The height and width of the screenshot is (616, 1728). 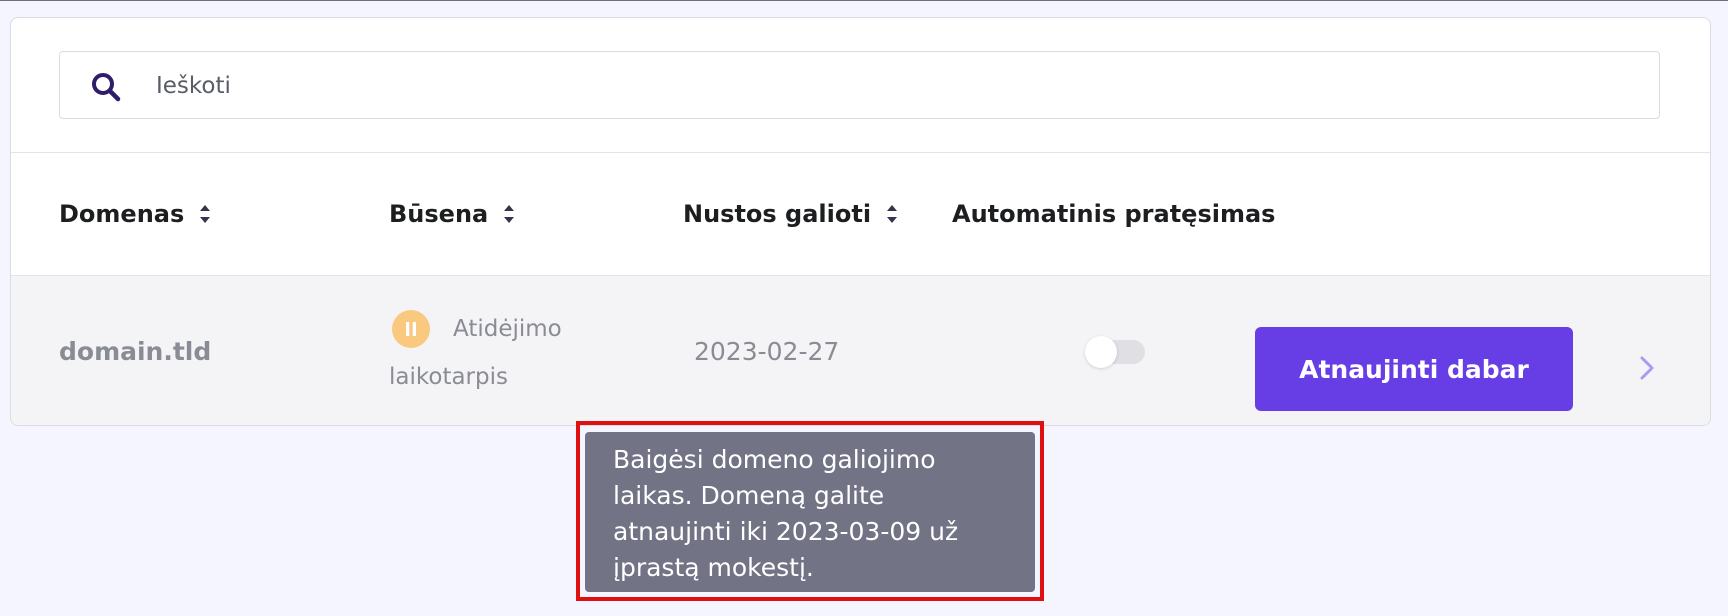 I want to click on column-header-expires: Nustos galioti, so click(x=791, y=214).